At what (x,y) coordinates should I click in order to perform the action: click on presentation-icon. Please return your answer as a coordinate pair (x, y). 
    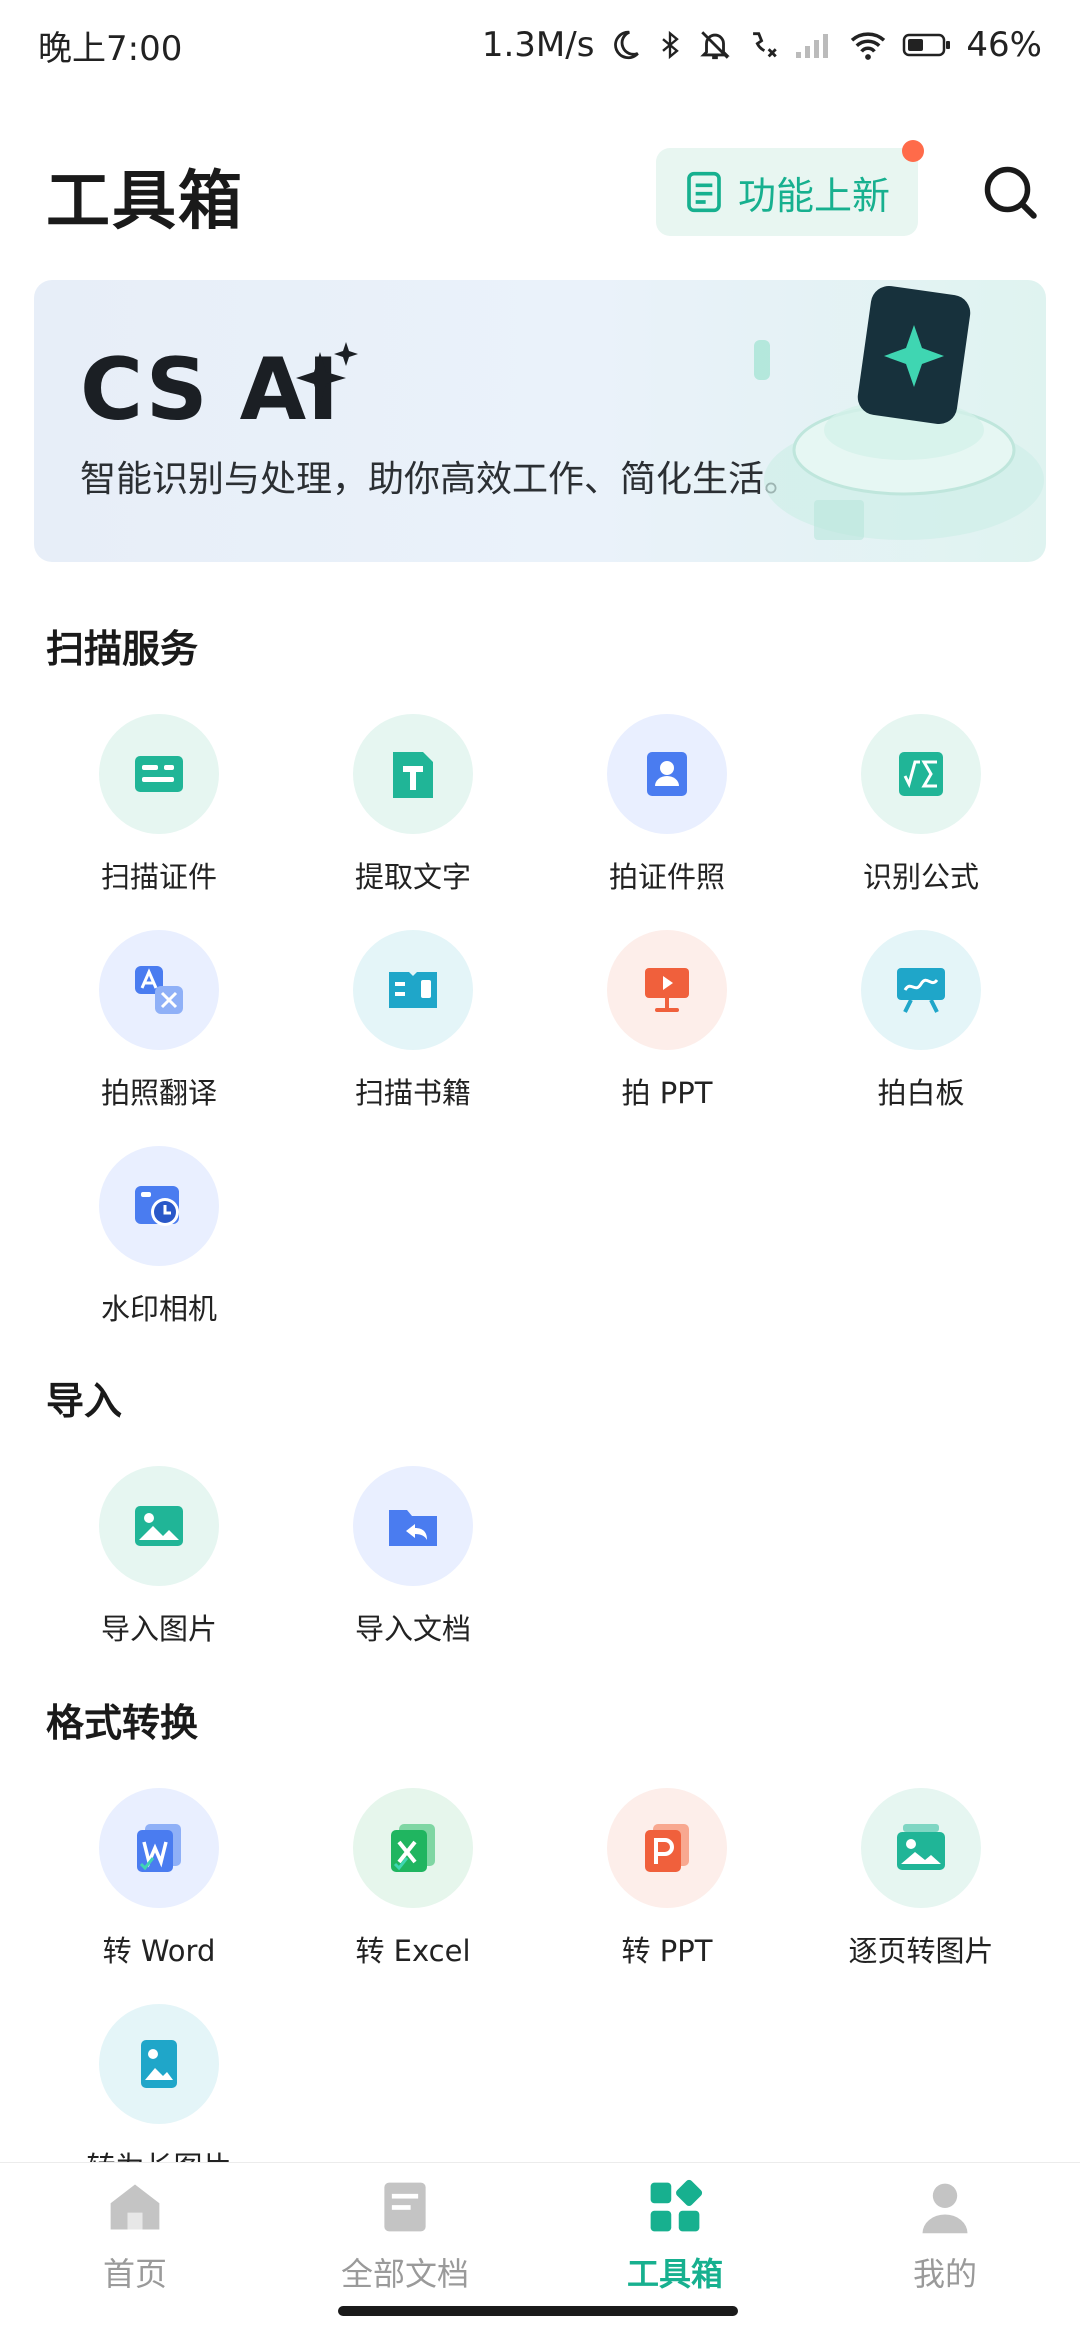
    Looking at the image, I should click on (667, 990).